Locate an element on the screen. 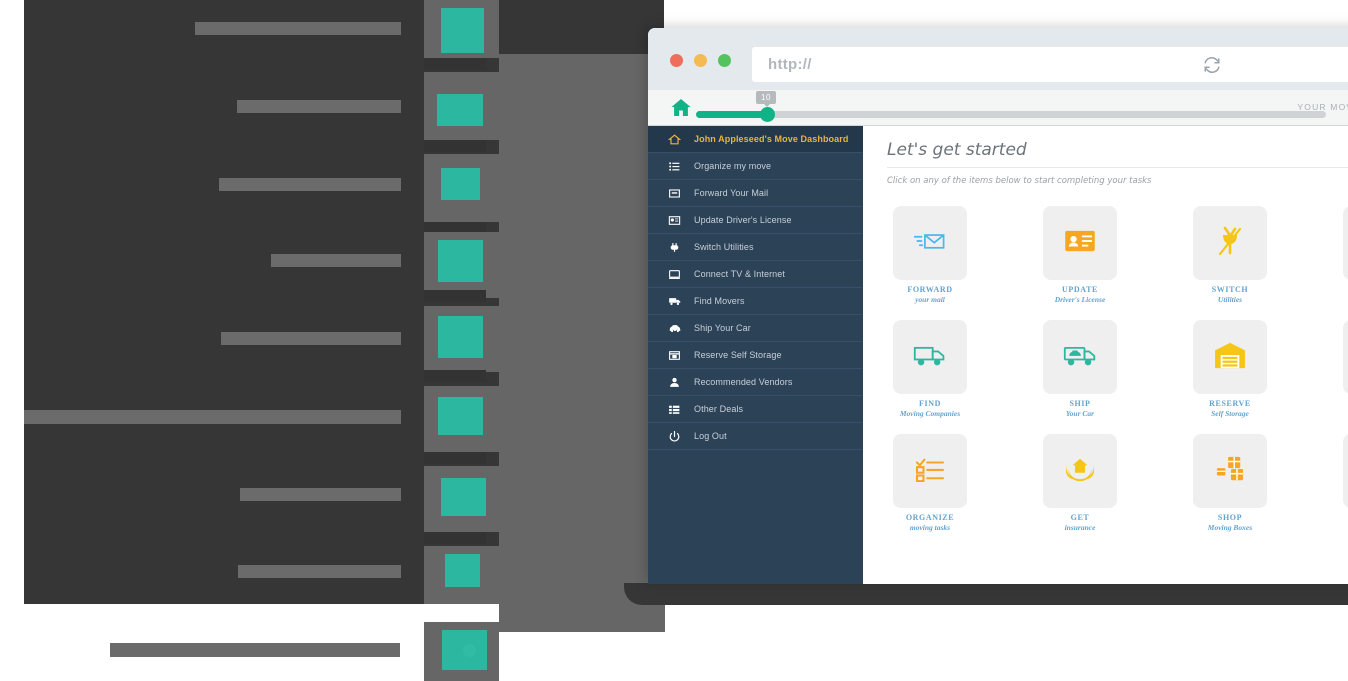 This screenshot has height=681, width=1348. card-subtitle: moving tasks is located at coordinates (930, 527).